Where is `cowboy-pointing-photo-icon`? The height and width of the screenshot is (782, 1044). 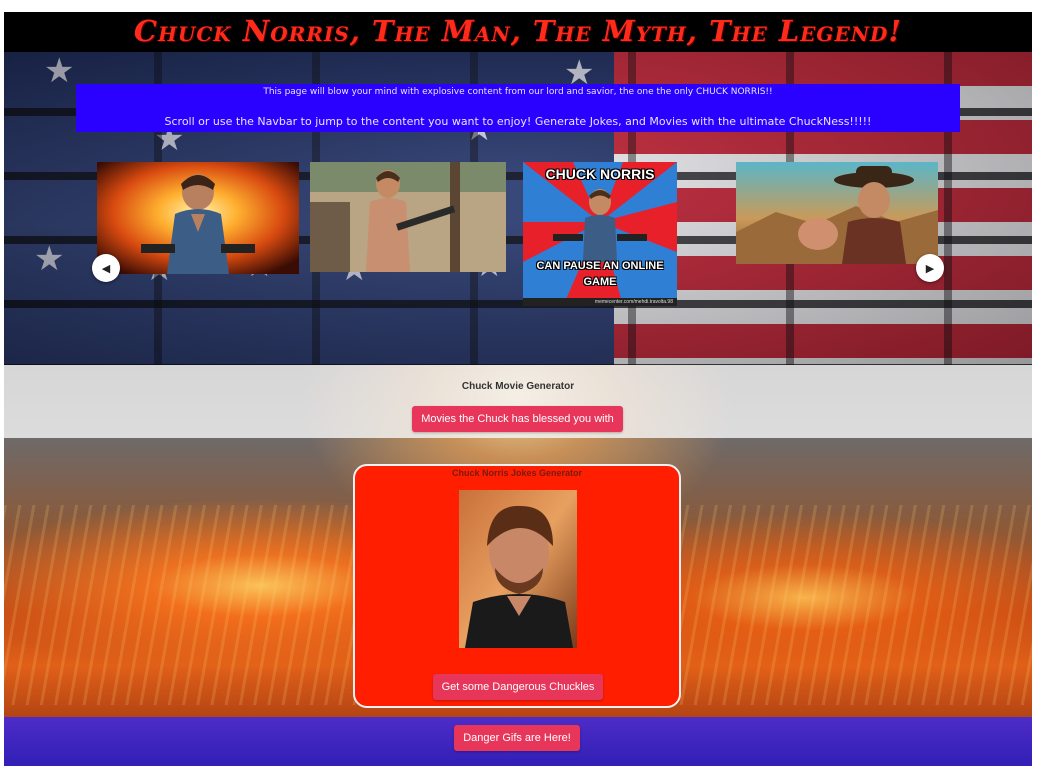 cowboy-pointing-photo-icon is located at coordinates (837, 213).